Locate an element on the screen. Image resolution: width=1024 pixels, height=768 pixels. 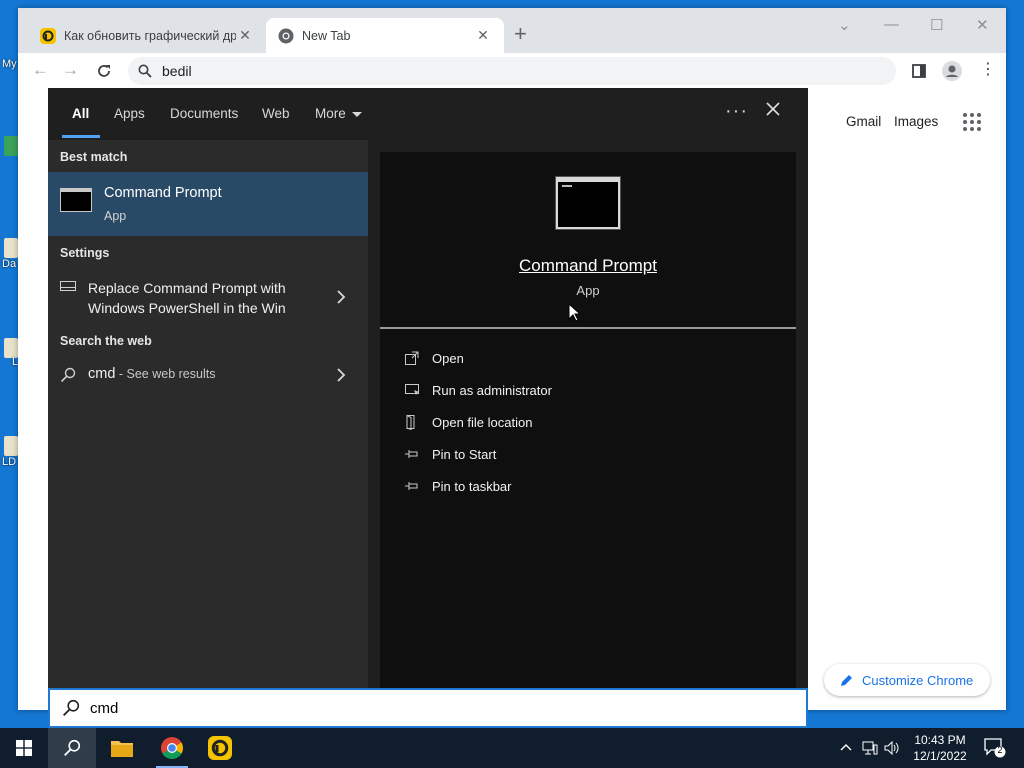
action-run-as-admin: Run as administrator is located at coordinates (478, 390).